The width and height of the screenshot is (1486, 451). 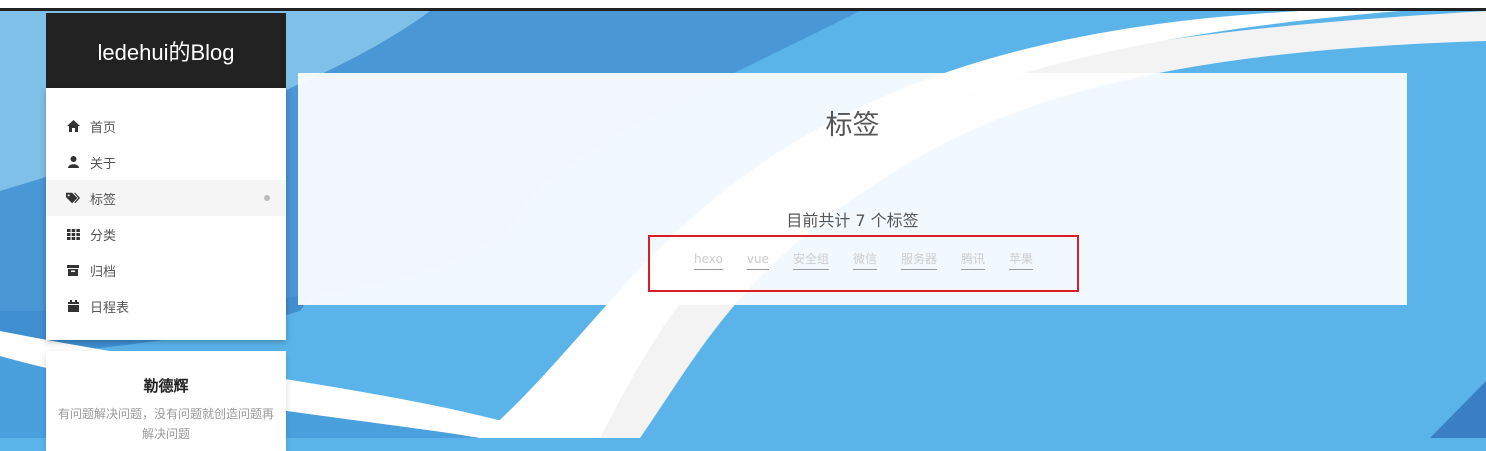 What do you see at coordinates (267, 198) in the screenshot?
I see `active-indicator-dot` at bounding box center [267, 198].